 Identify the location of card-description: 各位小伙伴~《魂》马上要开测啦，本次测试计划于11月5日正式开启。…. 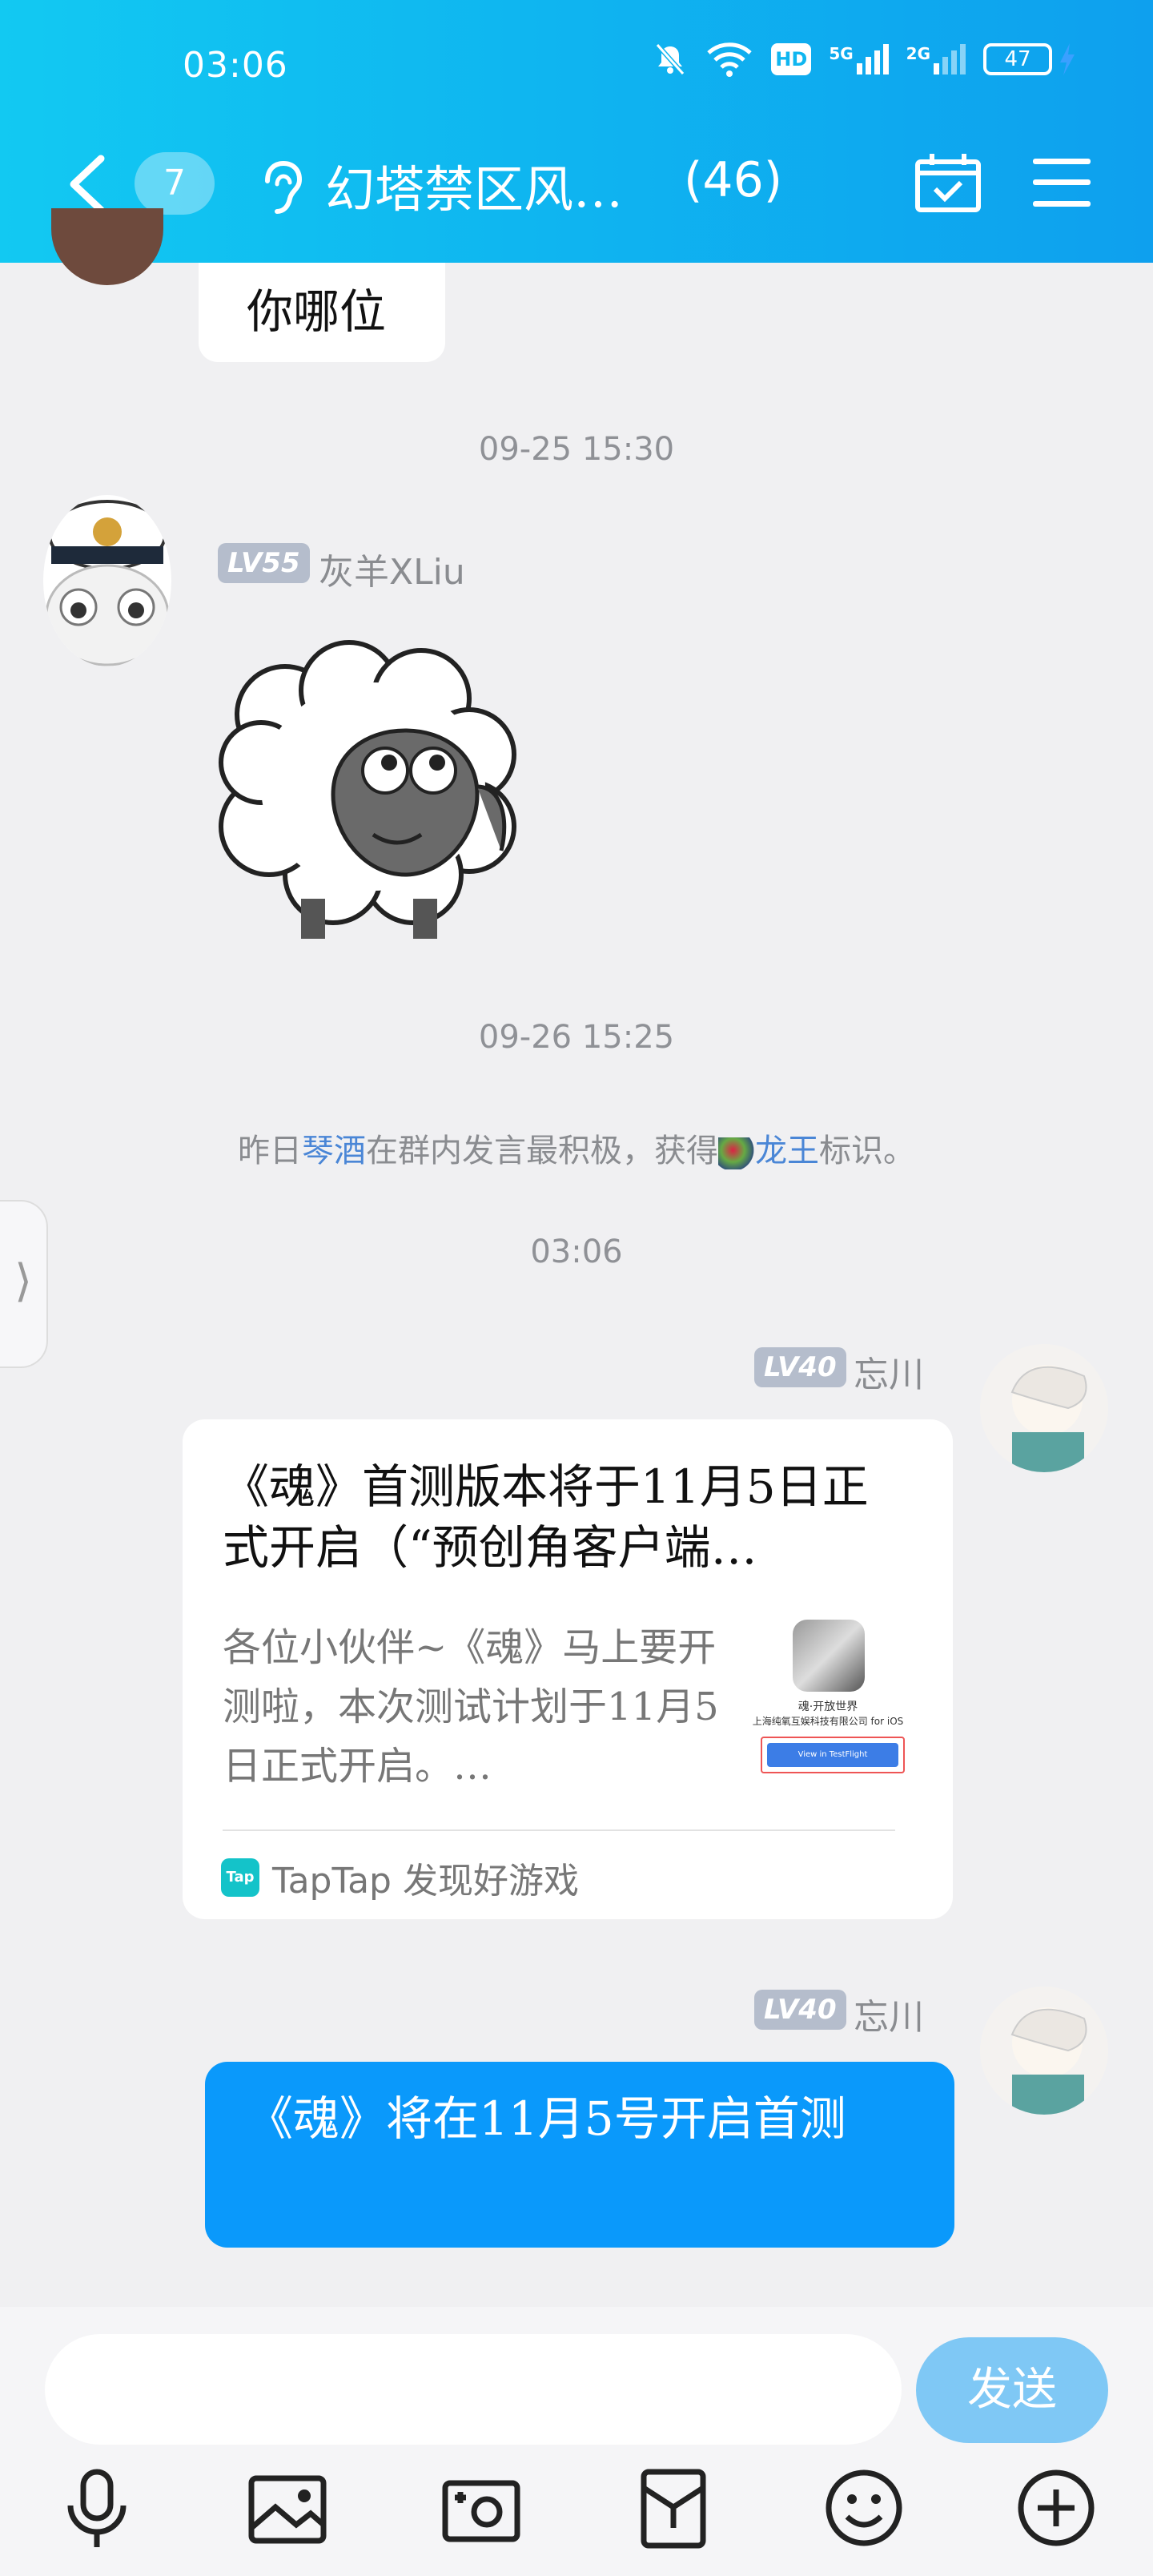
(471, 1707).